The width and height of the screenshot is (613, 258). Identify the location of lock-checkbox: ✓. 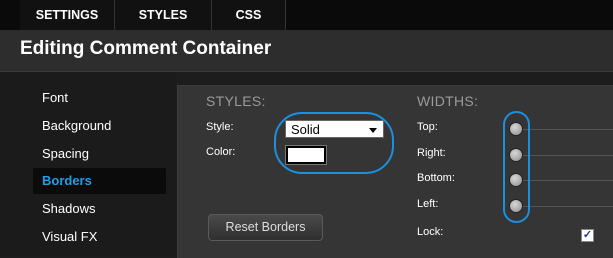
(587, 235).